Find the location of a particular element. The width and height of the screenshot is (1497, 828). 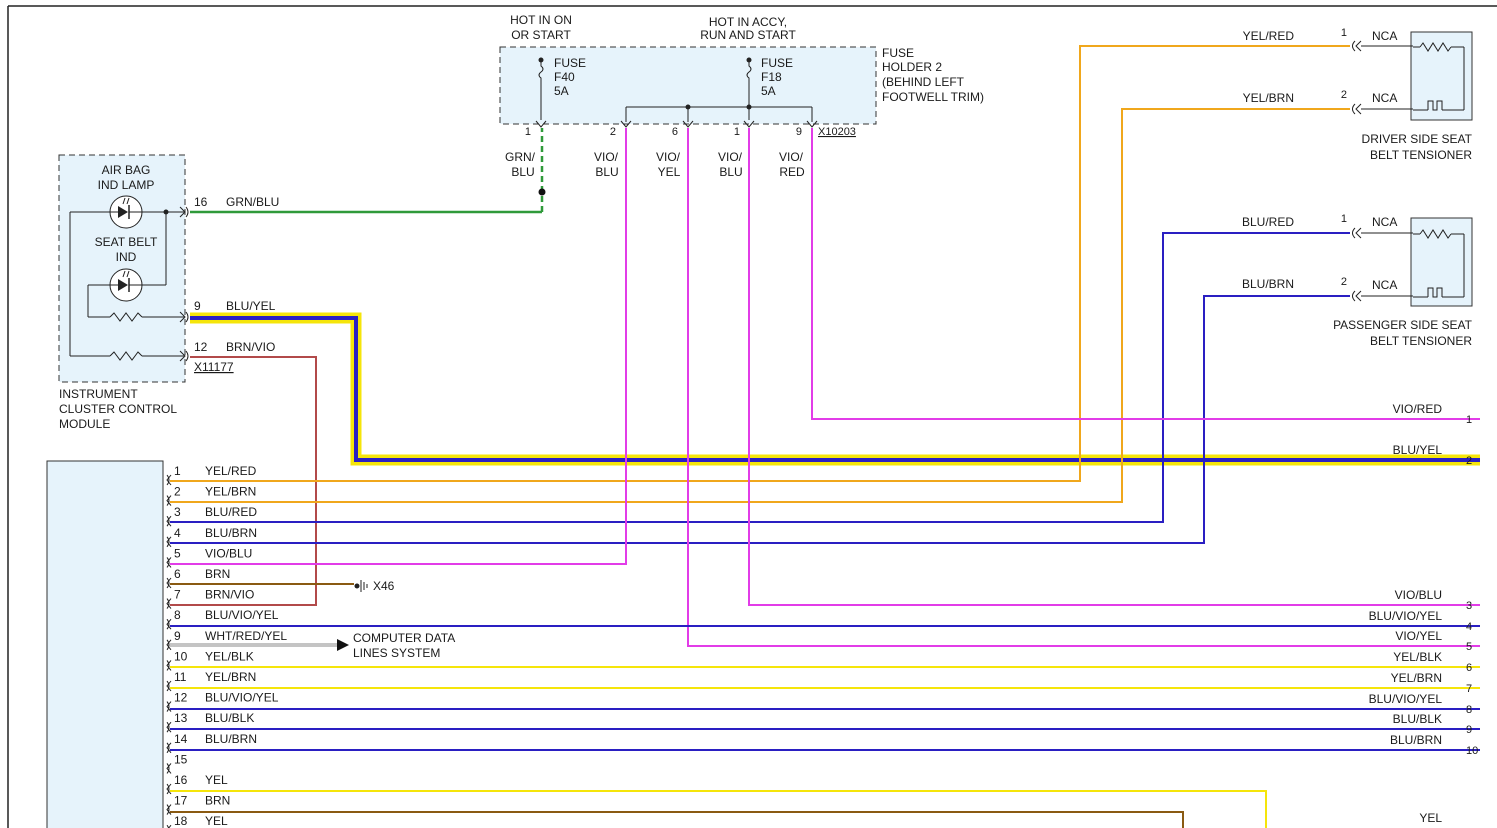

module-pin-18: 18 is located at coordinates (181, 821).